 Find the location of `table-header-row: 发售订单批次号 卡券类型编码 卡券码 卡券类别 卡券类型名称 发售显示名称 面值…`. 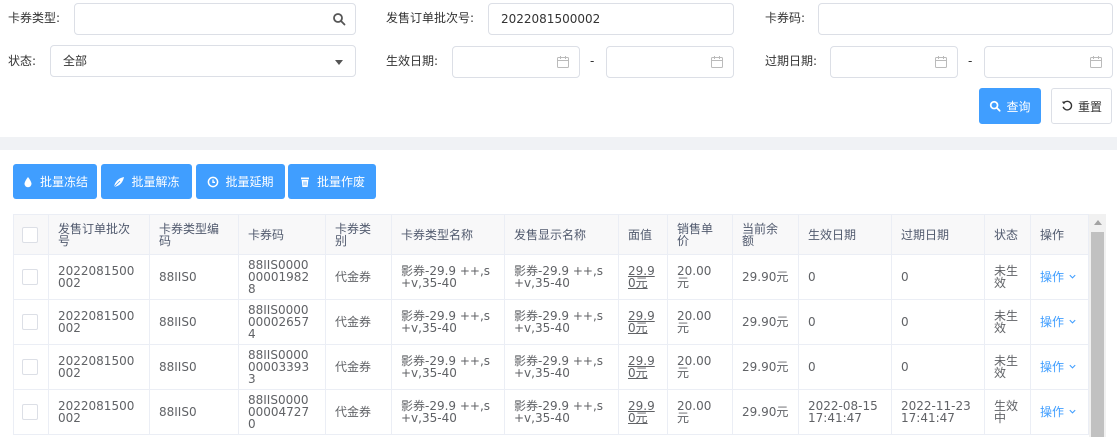

table-header-row: 发售订单批次号 卡券类型编码 卡券码 卡券类别 卡券类型名称 发售显示名称 面值… is located at coordinates (551, 234).